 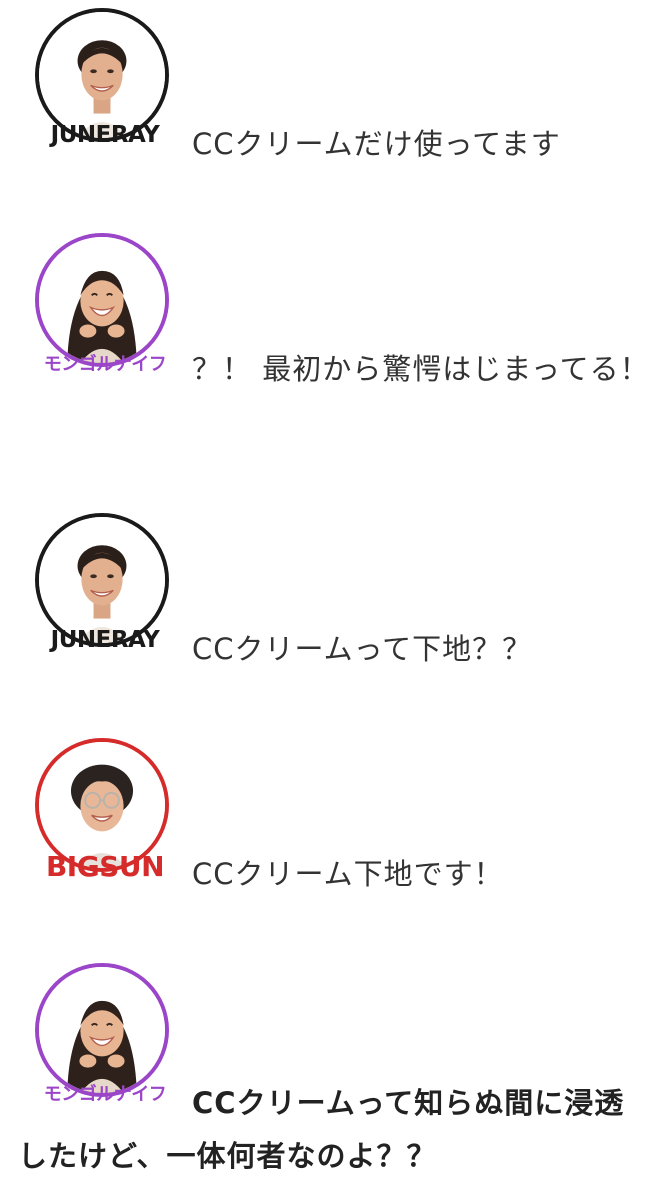 I want to click on message-text: CCクリームって下地？？, so click(x=362, y=649).